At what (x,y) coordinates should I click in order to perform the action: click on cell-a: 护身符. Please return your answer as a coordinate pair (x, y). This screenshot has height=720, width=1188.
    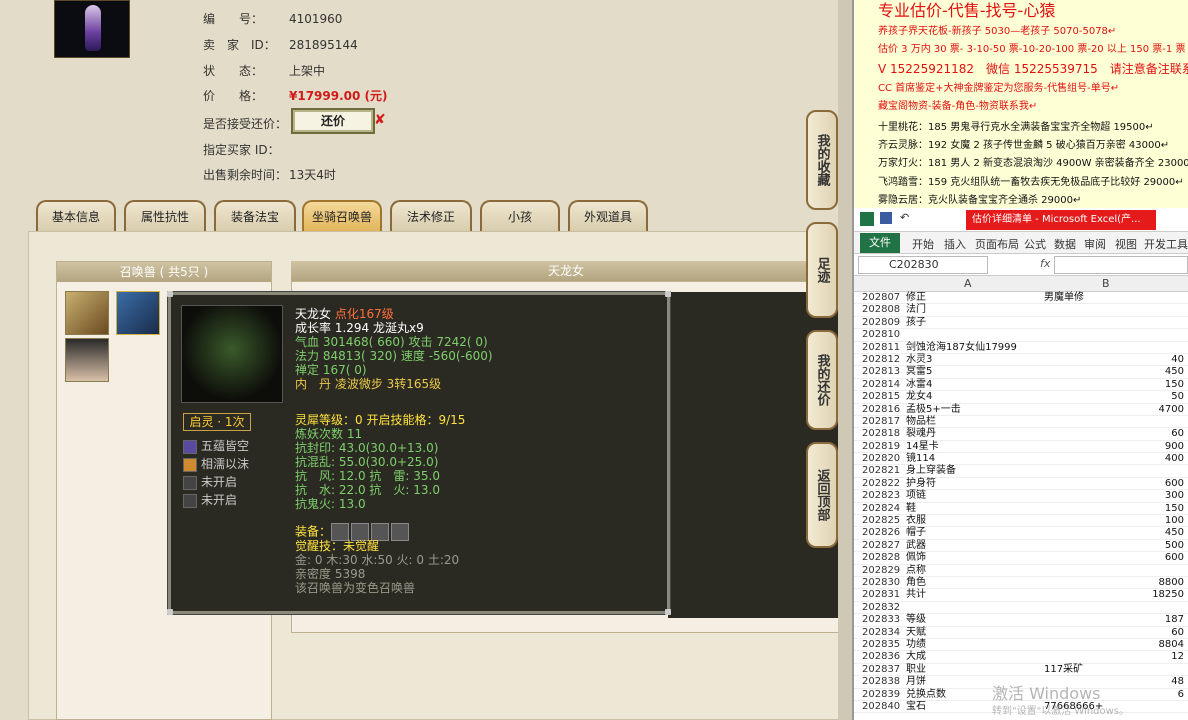
    Looking at the image, I should click on (921, 484).